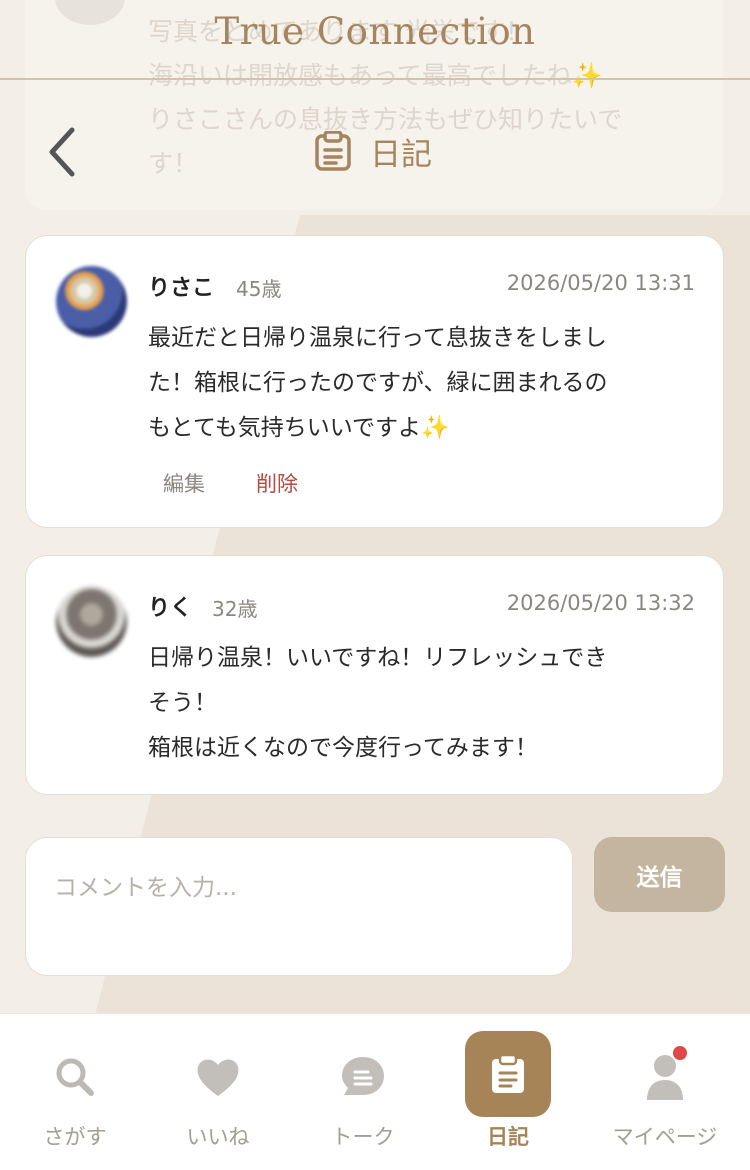  I want to click on nav-item-diary: 日記, so click(508, 1092).